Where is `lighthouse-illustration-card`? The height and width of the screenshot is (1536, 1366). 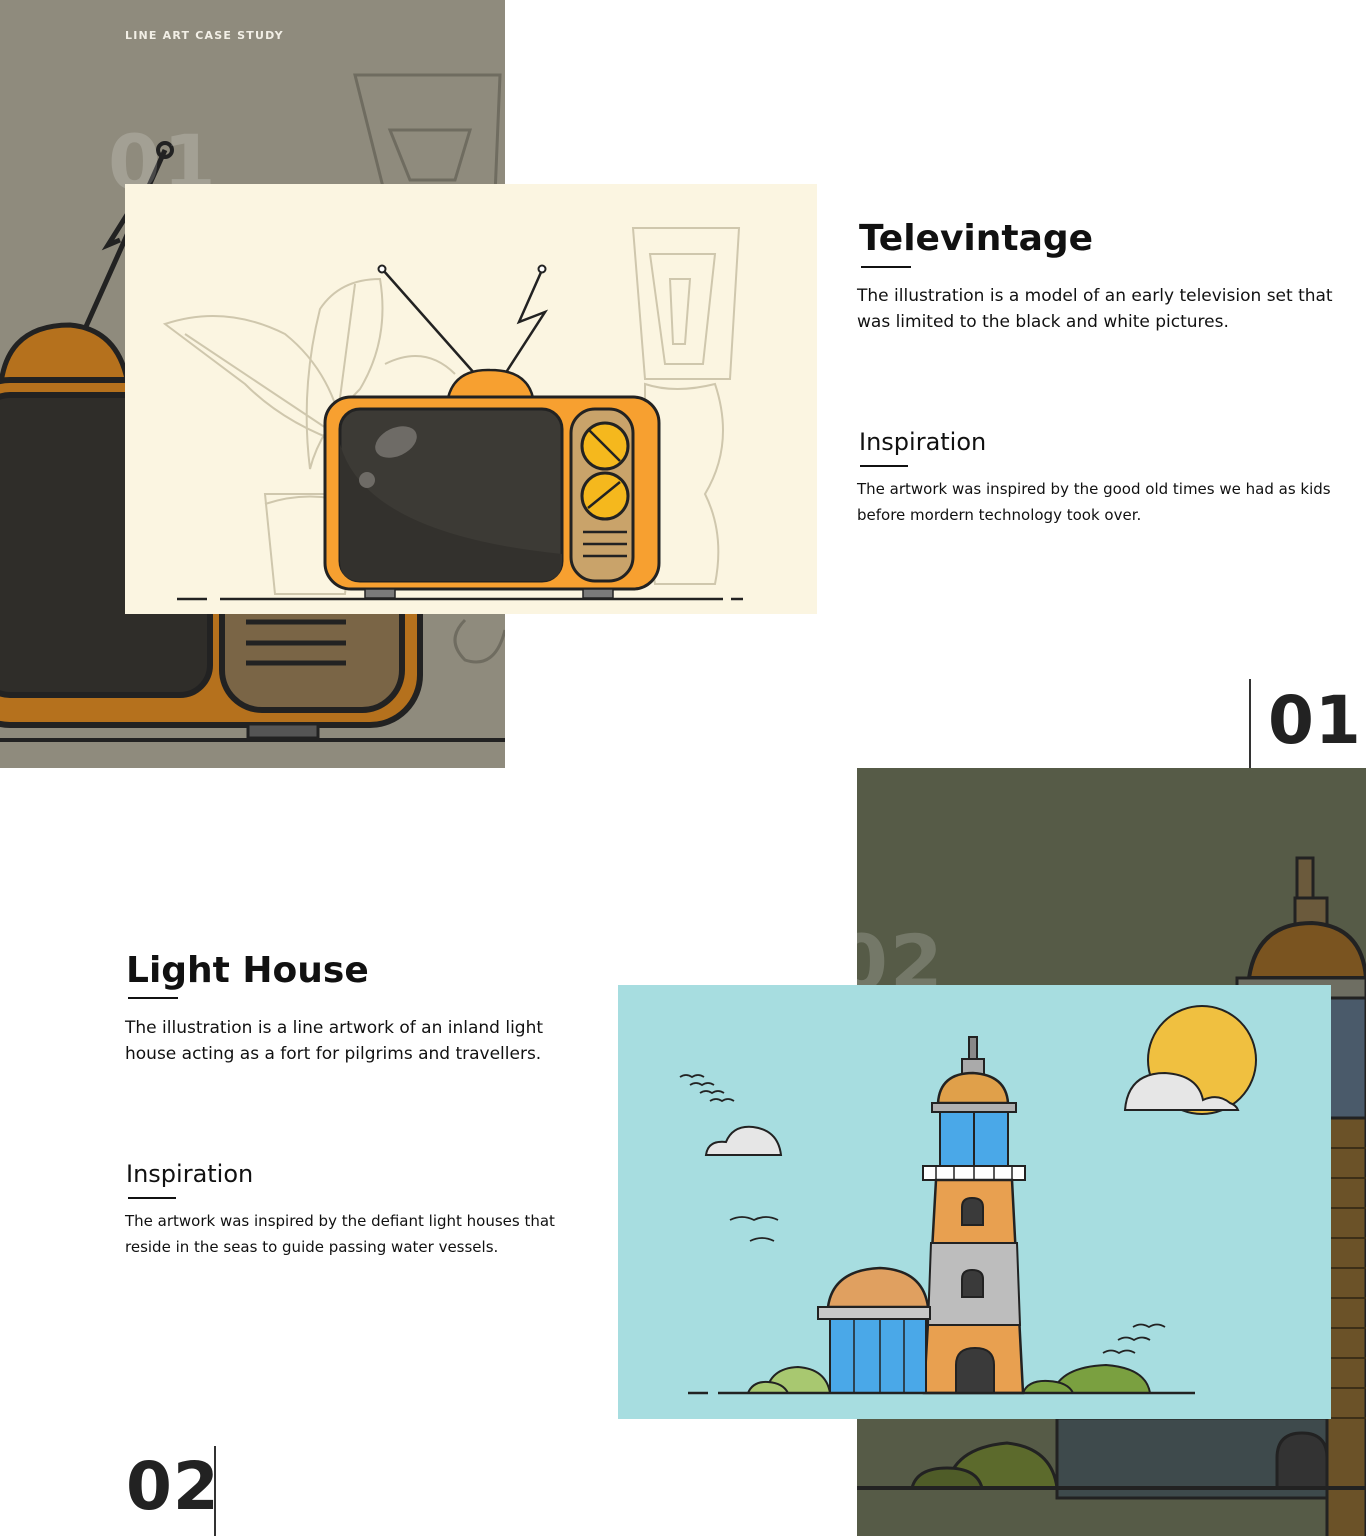 lighthouse-illustration-card is located at coordinates (974, 1202).